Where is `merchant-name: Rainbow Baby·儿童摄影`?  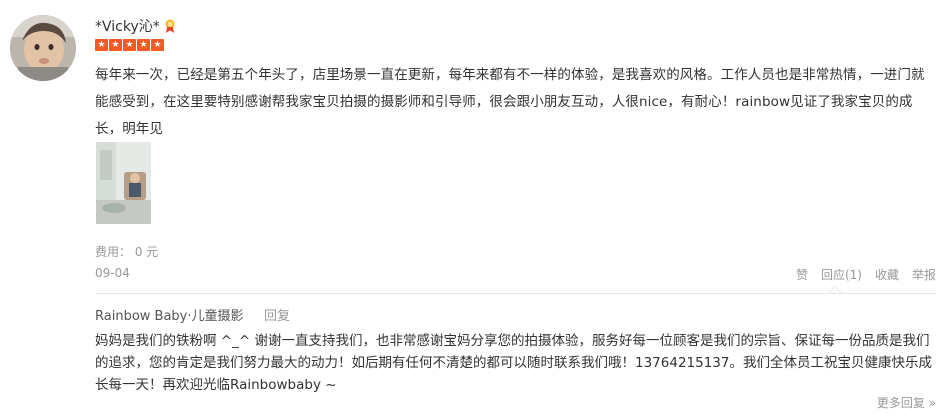
merchant-name: Rainbow Baby·儿童摄影 is located at coordinates (169, 314).